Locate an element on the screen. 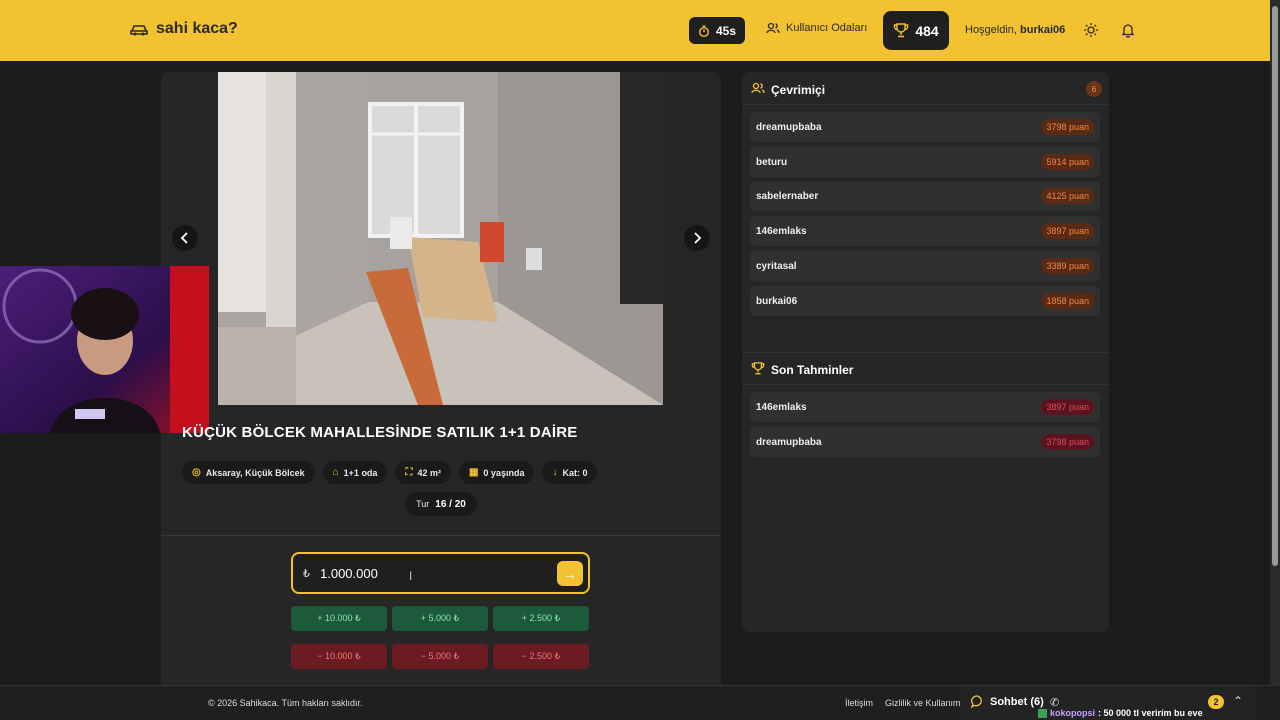 This screenshot has width=1280, height=720. page-scrollbar is located at coordinates (1275, 342).